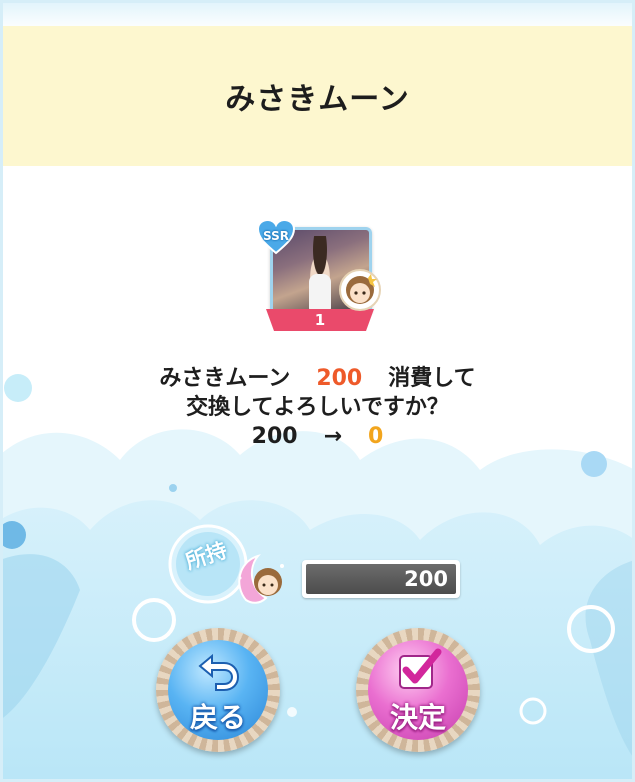  I want to click on return-arrow-icon, so click(219, 672).